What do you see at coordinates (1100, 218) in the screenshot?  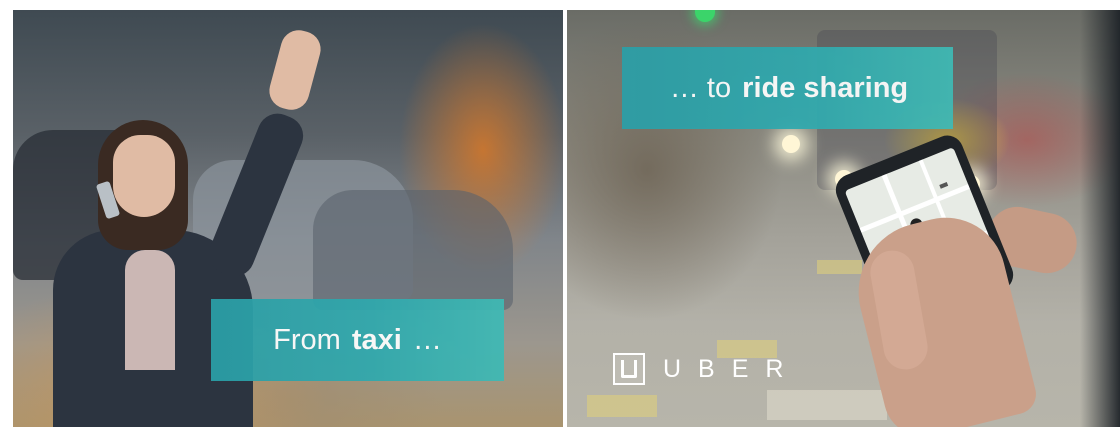 I see `dark-edge` at bounding box center [1100, 218].